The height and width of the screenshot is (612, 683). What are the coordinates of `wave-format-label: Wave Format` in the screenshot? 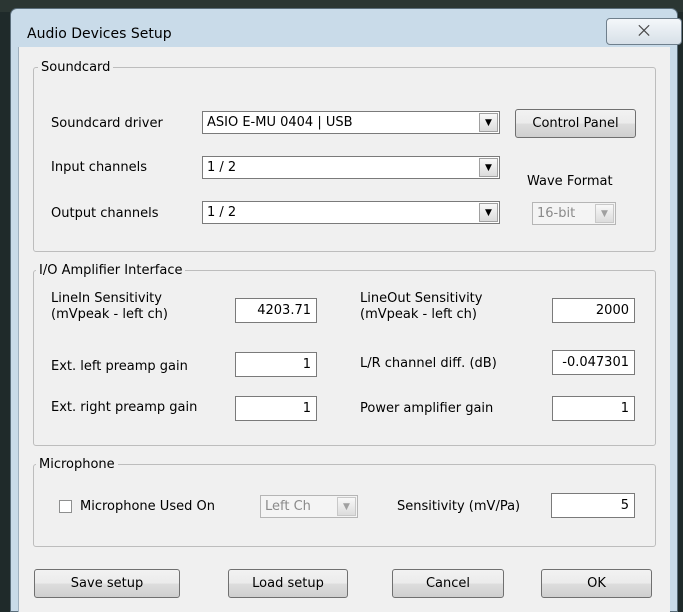 It's located at (570, 181).